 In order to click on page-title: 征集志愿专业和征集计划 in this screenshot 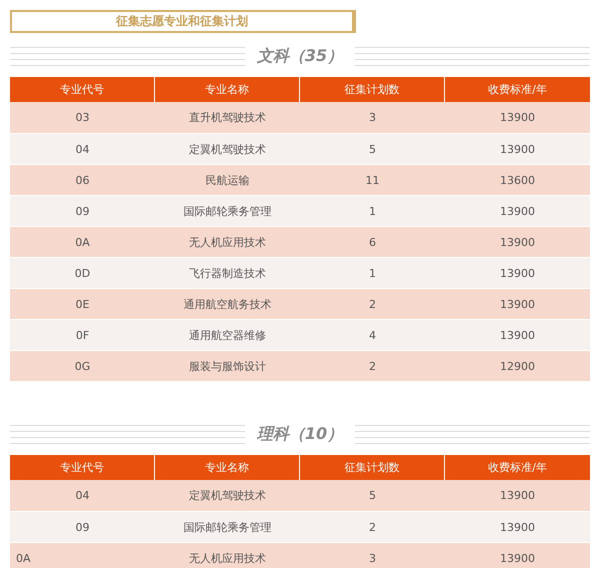, I will do `click(183, 21)`.